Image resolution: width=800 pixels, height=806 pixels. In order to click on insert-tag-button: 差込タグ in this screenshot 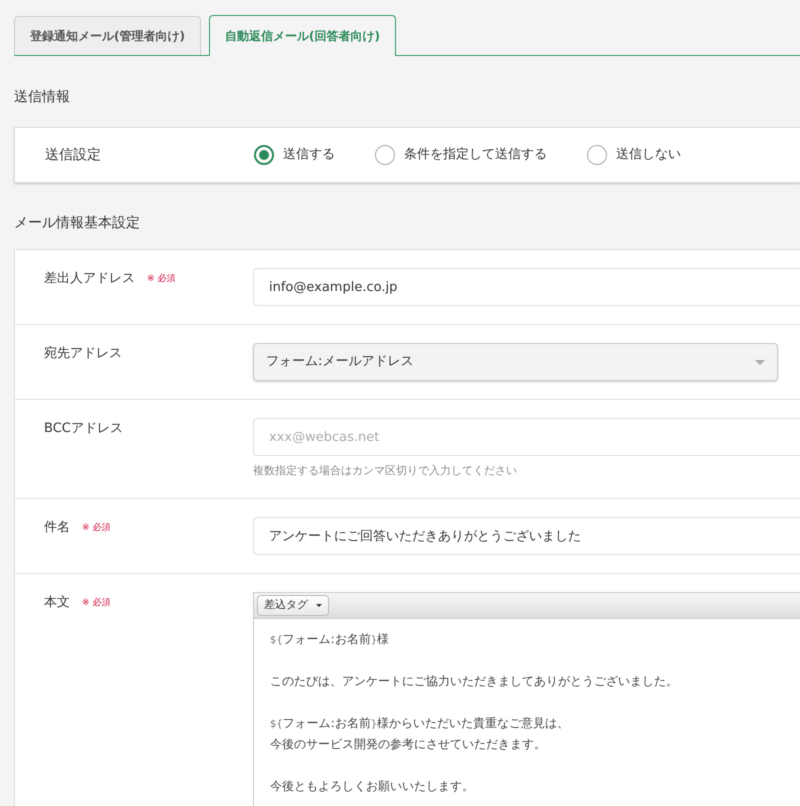, I will do `click(293, 605)`.